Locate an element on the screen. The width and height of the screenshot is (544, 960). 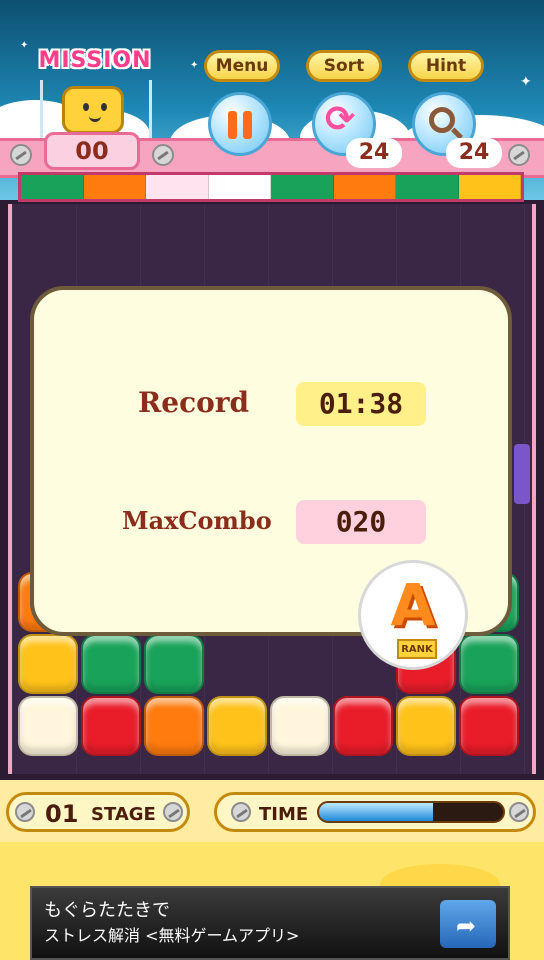
record-label: Record is located at coordinates (194, 402).